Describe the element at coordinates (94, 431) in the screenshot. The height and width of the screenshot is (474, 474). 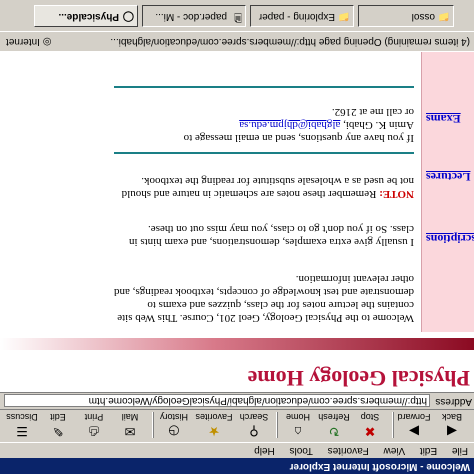
I see `print-icon: ⎙` at that location.